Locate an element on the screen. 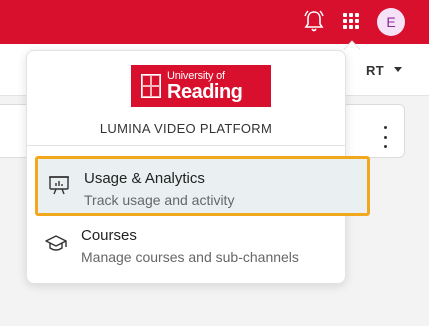  menu-item-subtitle: Manage courses and sub-channels is located at coordinates (190, 257).